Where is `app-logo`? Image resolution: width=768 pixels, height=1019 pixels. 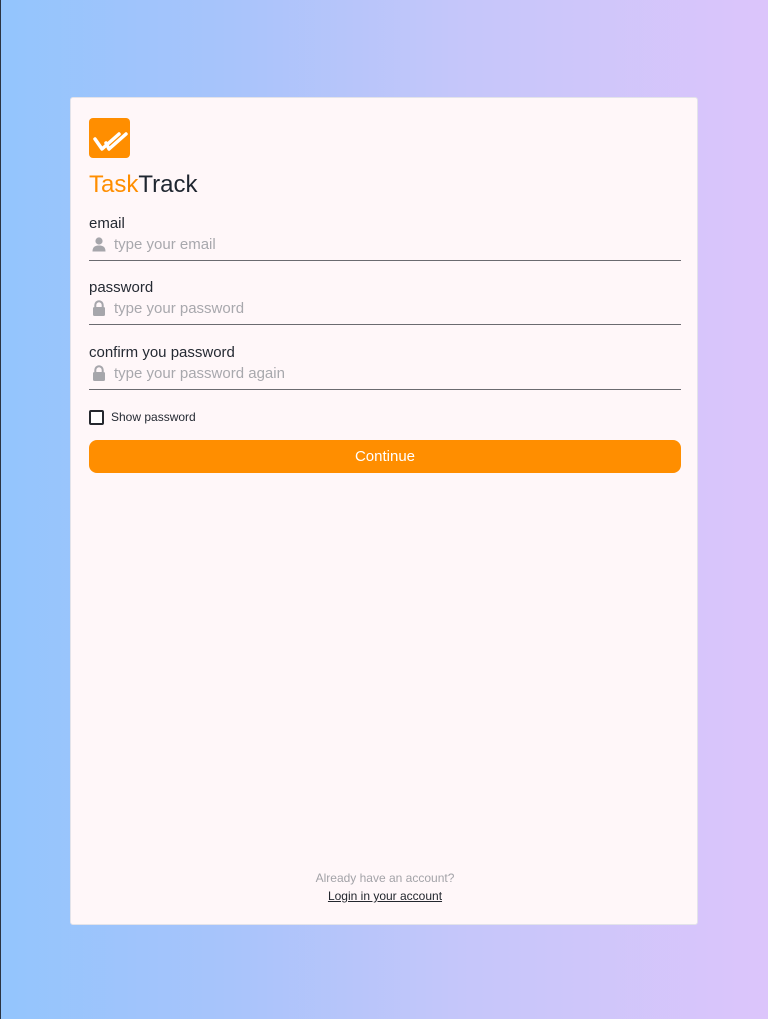 app-logo is located at coordinates (109, 138).